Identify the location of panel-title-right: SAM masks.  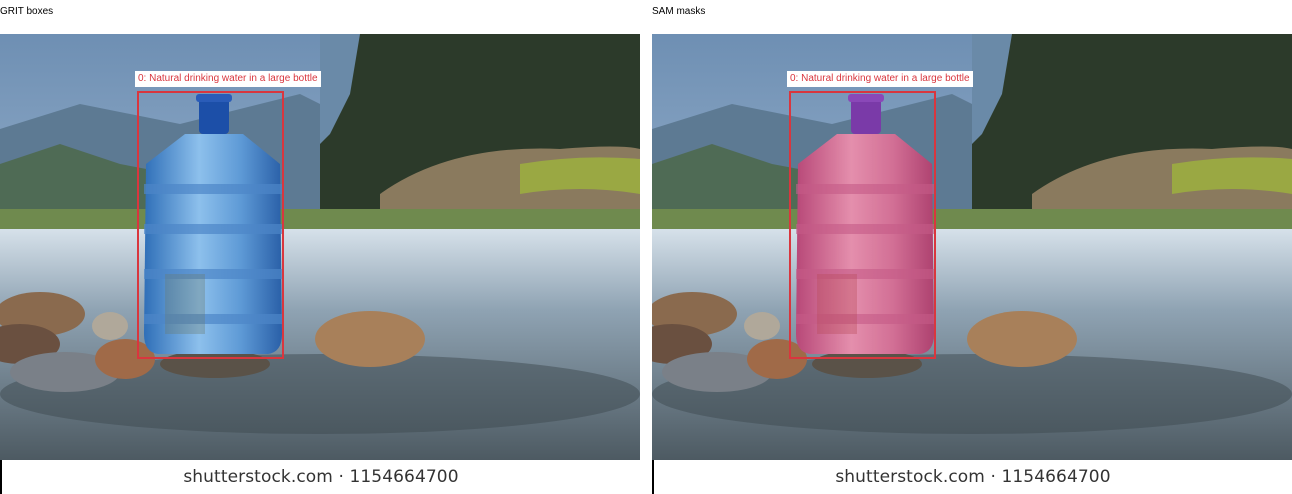
(679, 11).